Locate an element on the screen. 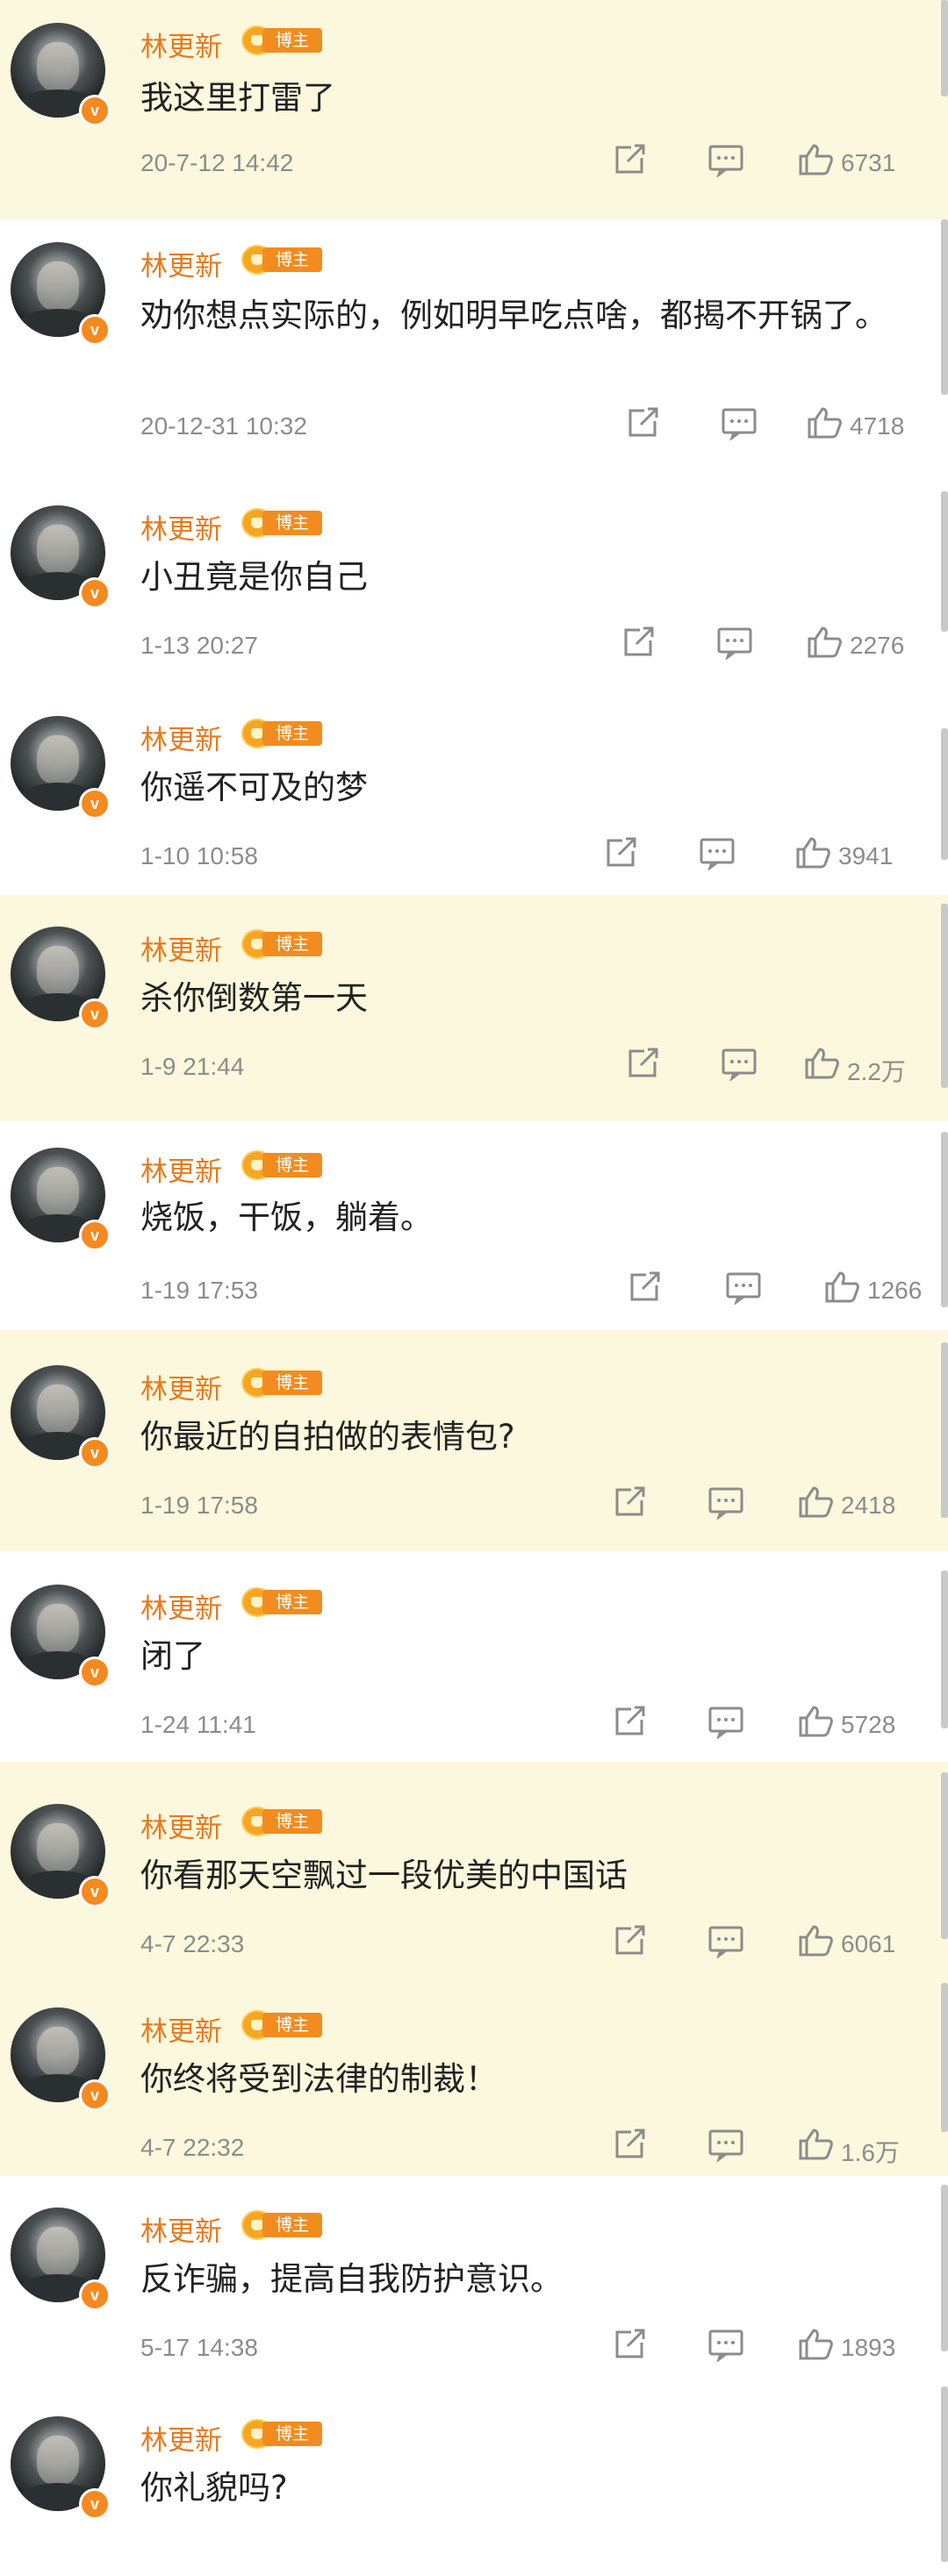  comment-item: v 林更新 博主 闭了 1-24 11:41 5728 is located at coordinates (474, 1656).